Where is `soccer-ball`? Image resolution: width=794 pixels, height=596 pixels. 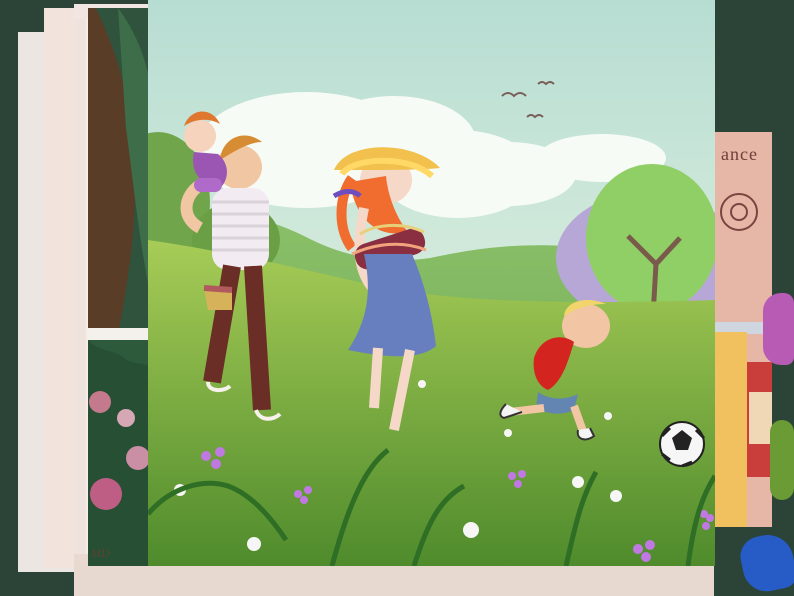
soccer-ball is located at coordinates (682, 444).